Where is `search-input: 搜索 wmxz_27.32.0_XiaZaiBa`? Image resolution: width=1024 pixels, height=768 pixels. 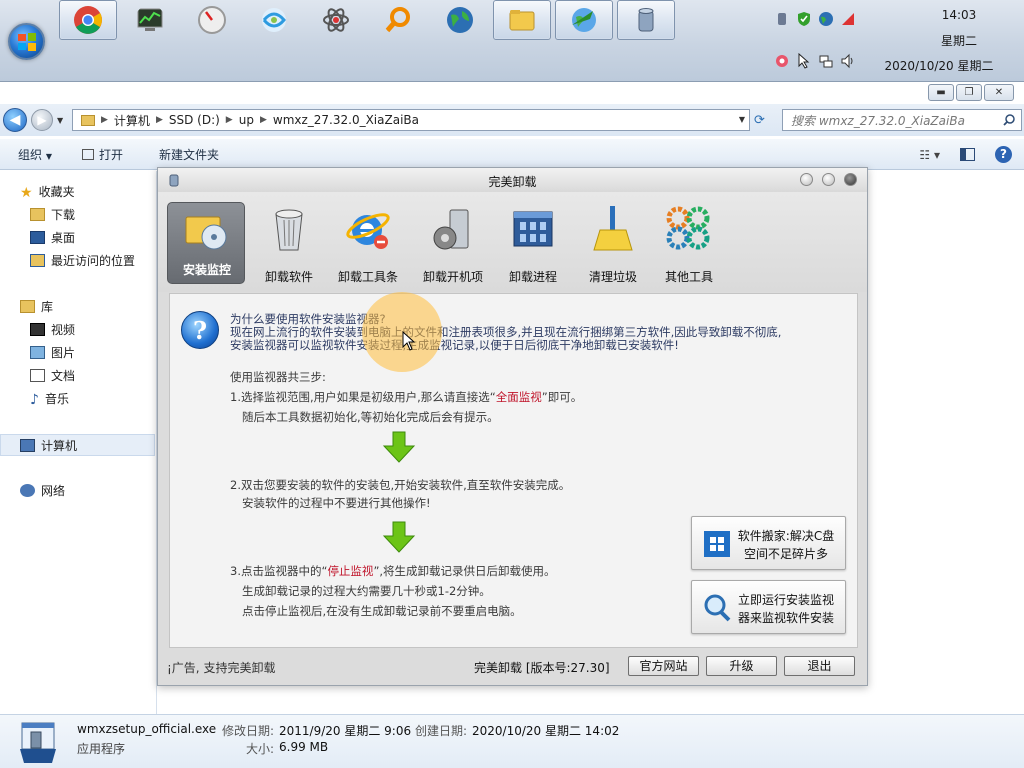 search-input: 搜索 wmxz_27.32.0_XiaZaiBa is located at coordinates (902, 120).